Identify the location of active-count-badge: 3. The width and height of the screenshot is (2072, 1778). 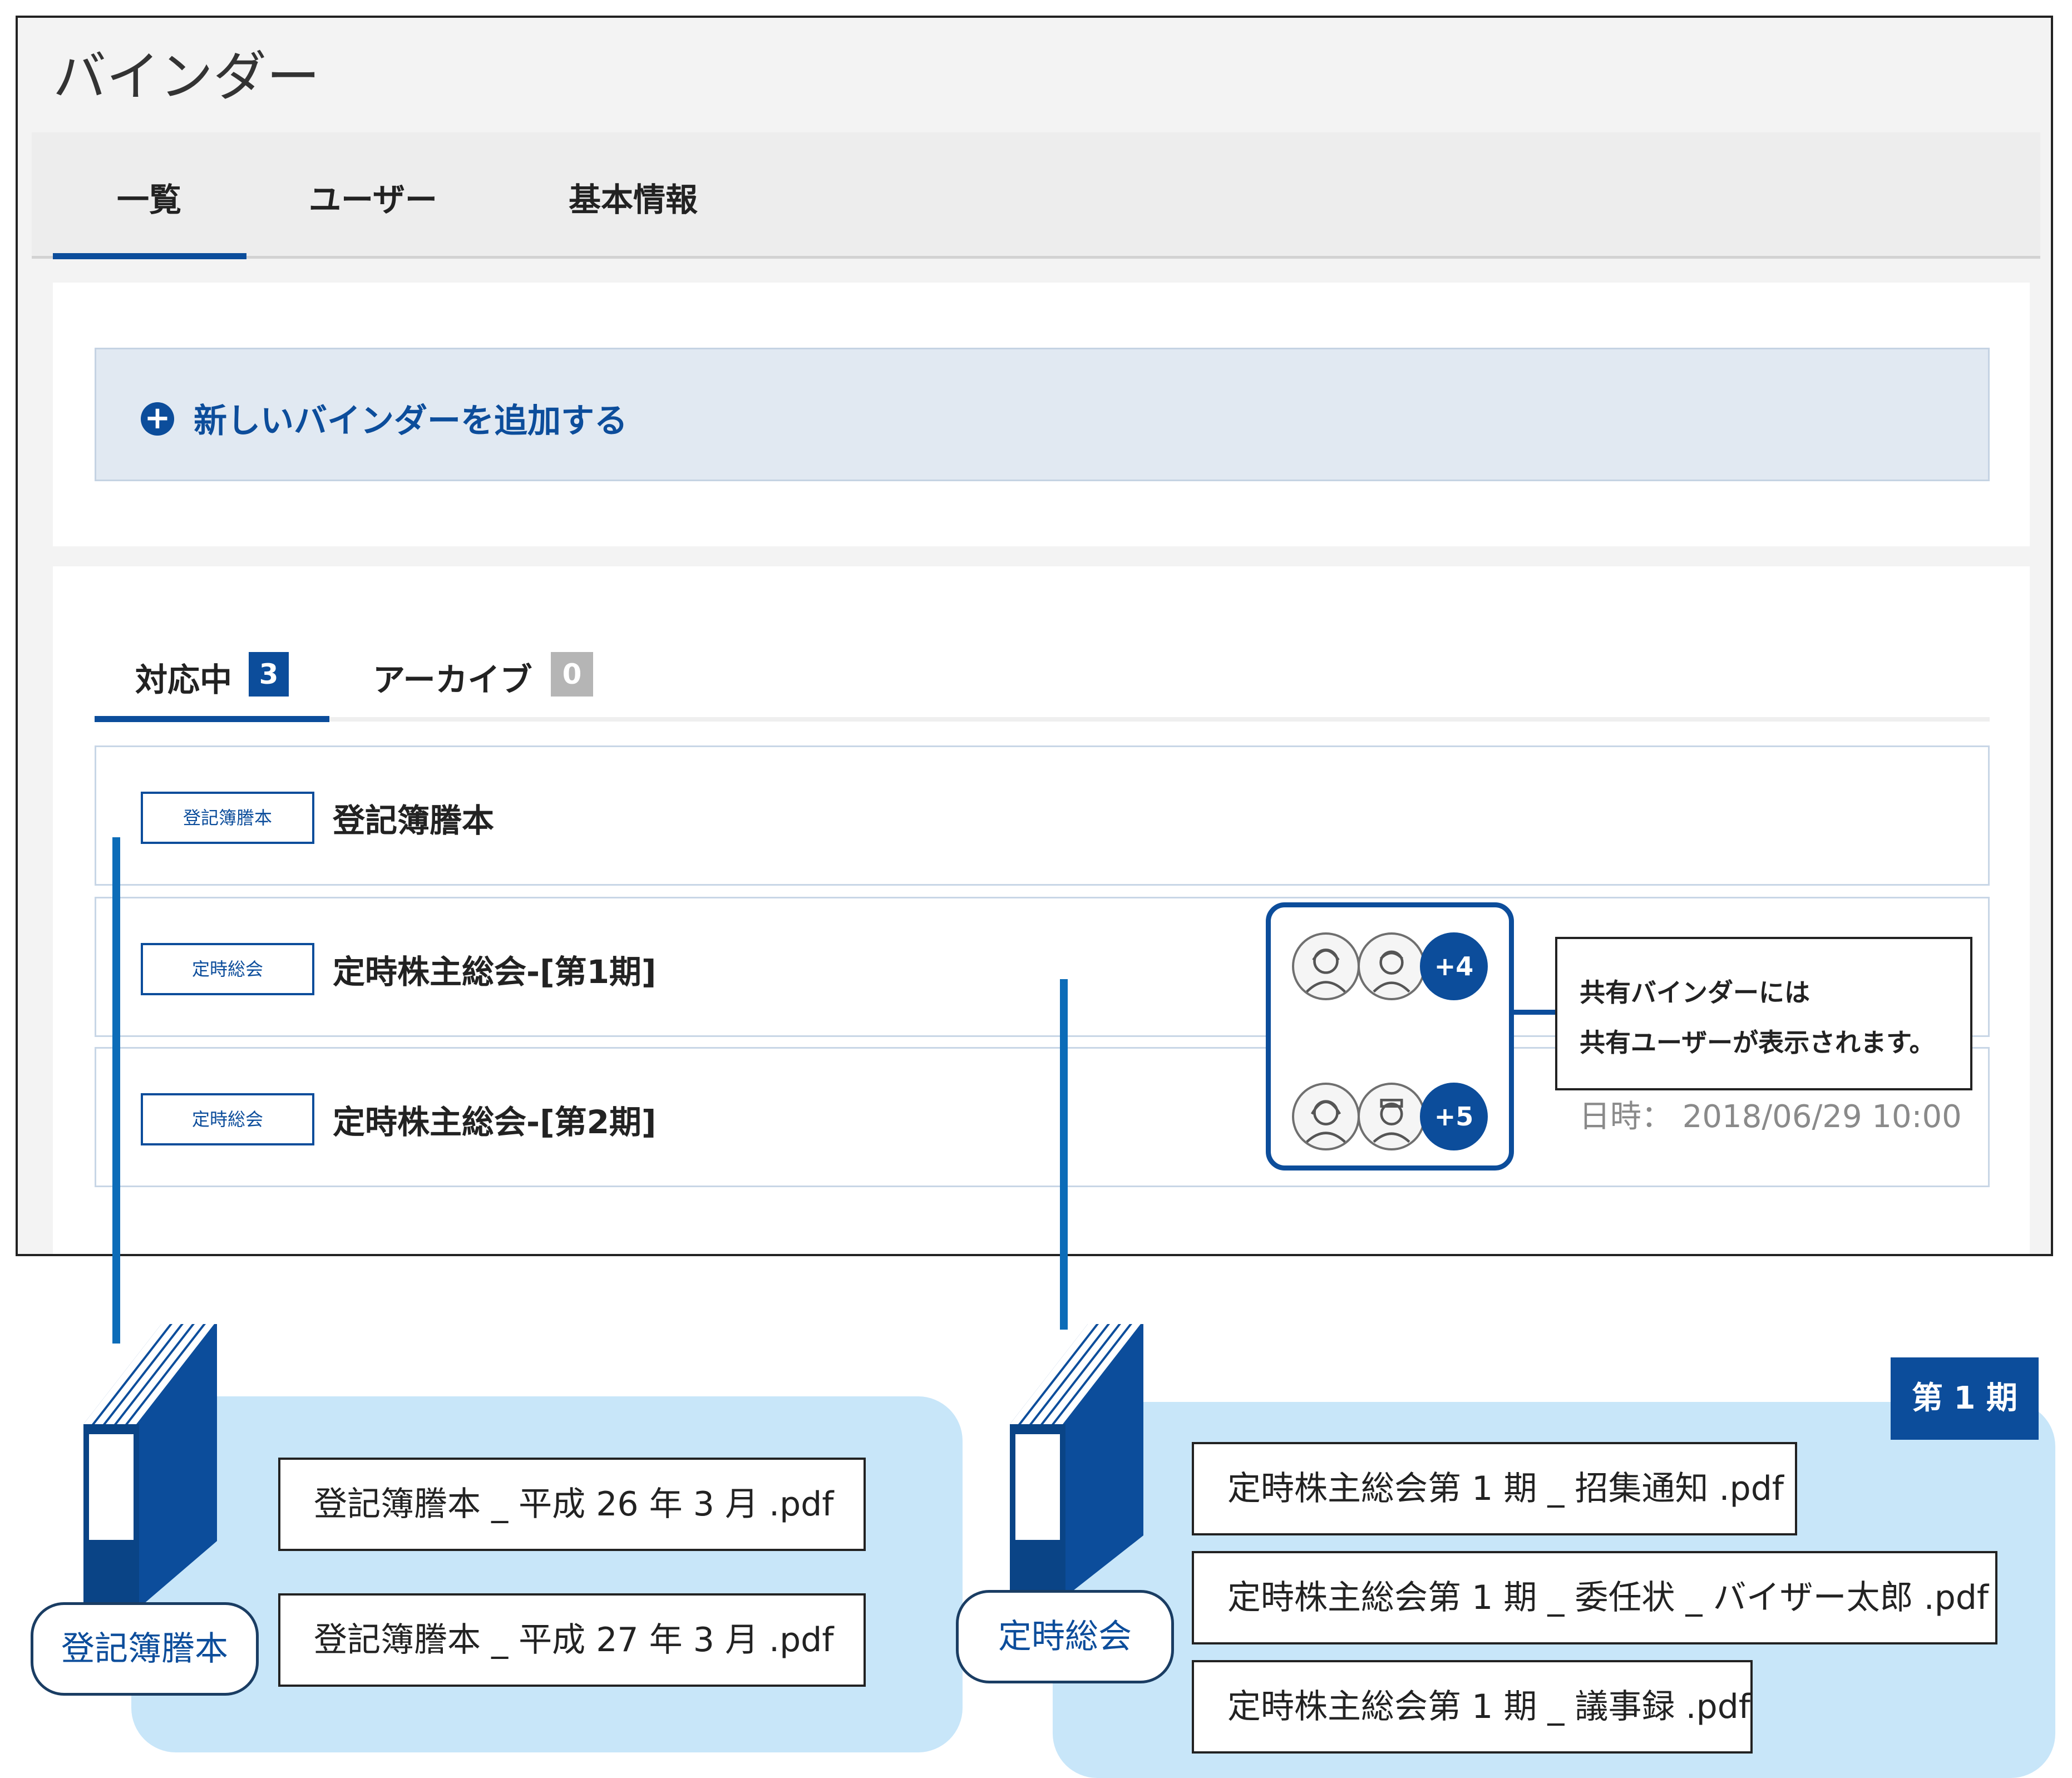
(269, 675).